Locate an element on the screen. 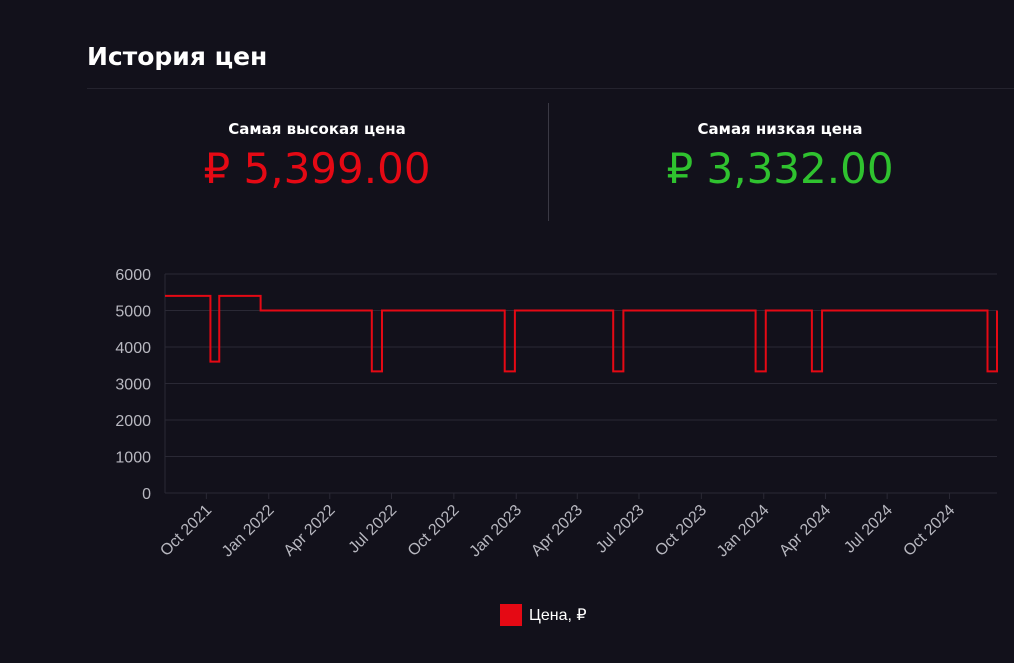  x-tick-label: Jan 2023 is located at coordinates (495, 531).